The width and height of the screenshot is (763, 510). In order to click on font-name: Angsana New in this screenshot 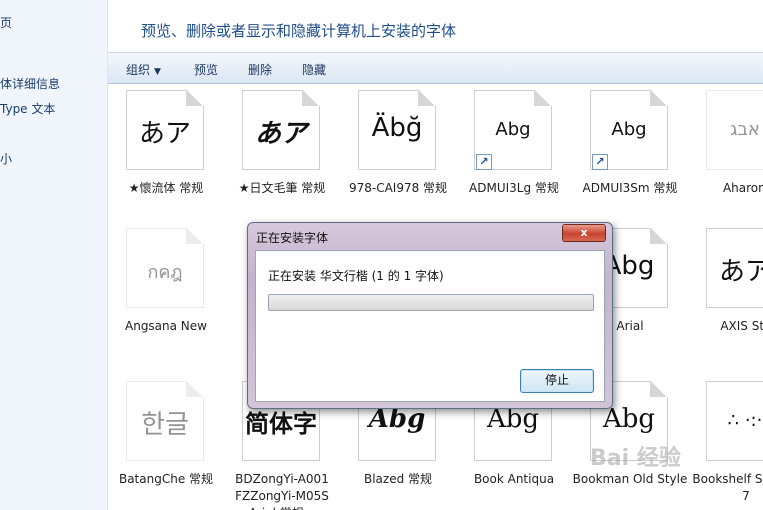, I will do `click(166, 326)`.